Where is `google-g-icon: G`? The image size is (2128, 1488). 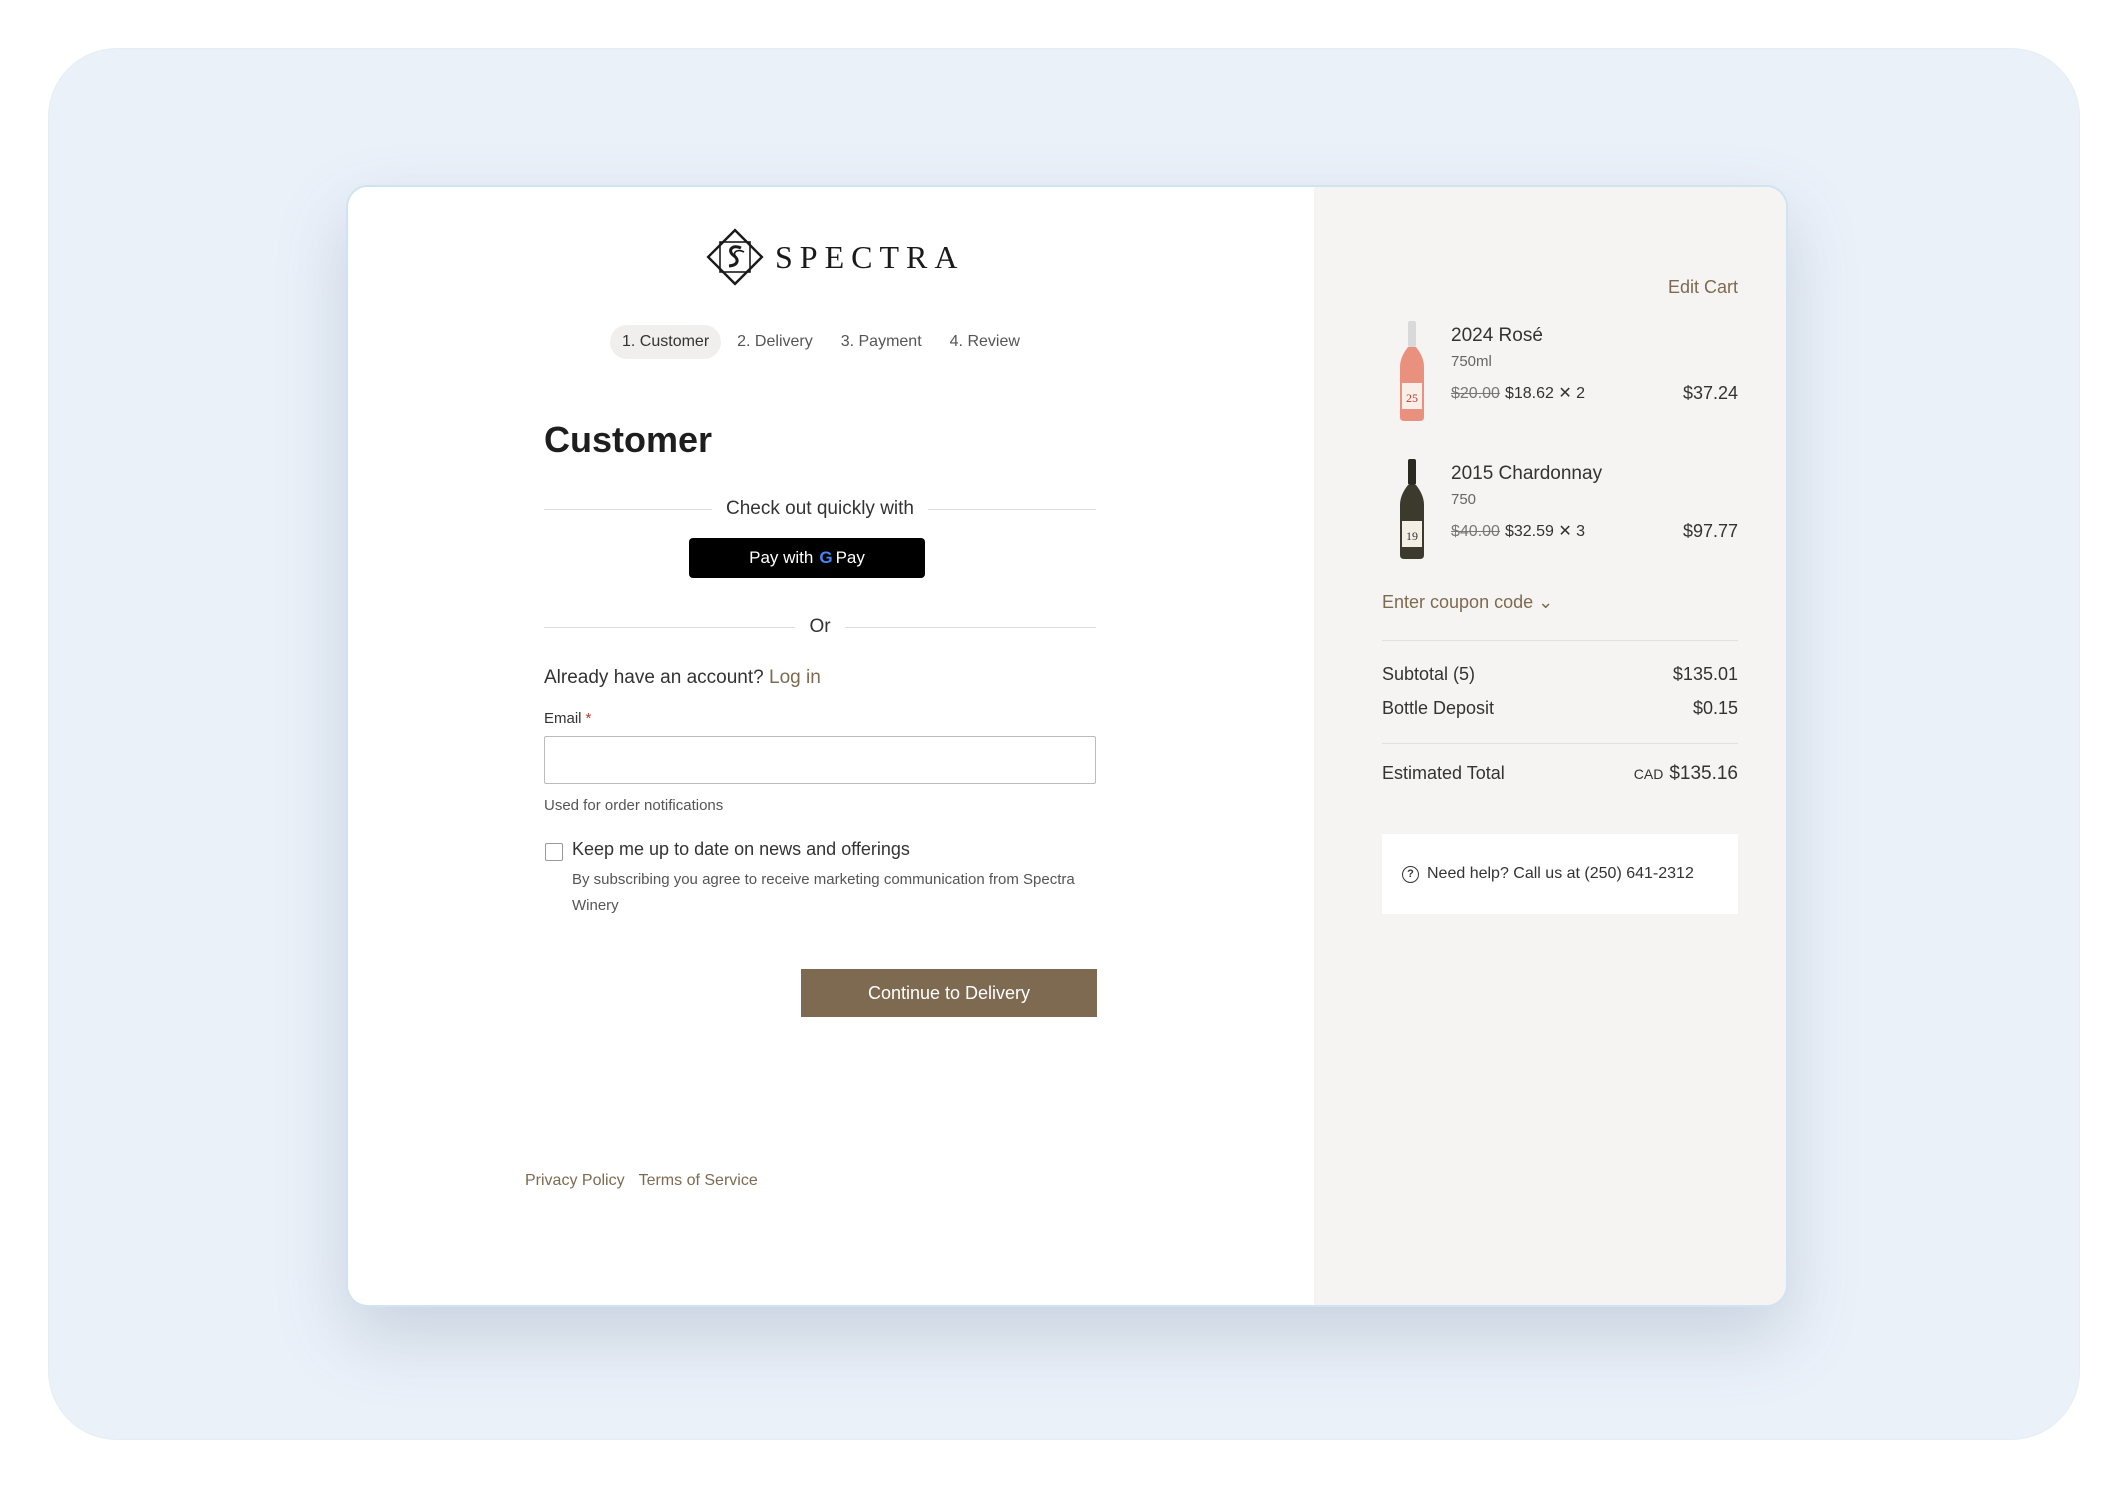 google-g-icon: G is located at coordinates (826, 557).